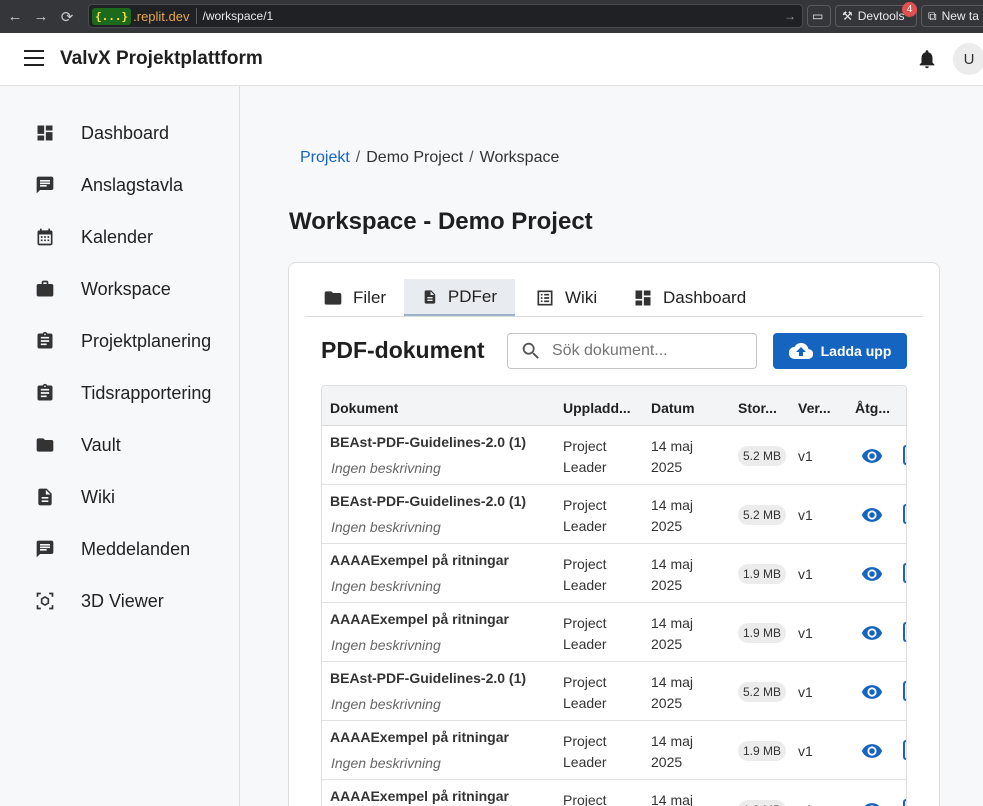  What do you see at coordinates (673, 408) in the screenshot?
I see `column-header-datum: Datum` at bounding box center [673, 408].